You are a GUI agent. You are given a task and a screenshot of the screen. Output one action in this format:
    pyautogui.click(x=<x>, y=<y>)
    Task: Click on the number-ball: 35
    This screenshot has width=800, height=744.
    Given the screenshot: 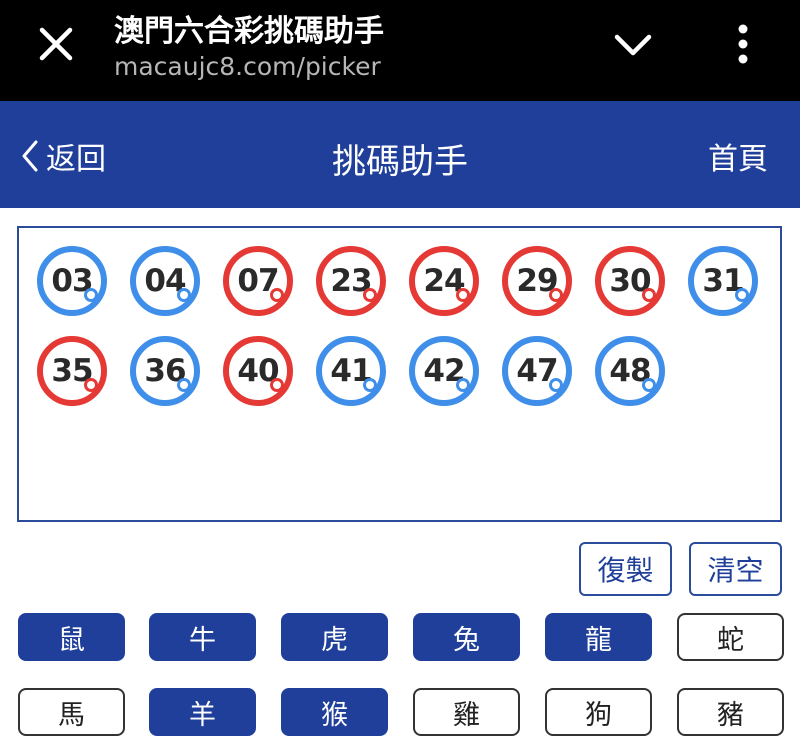 What is the action you would take?
    pyautogui.click(x=72, y=371)
    